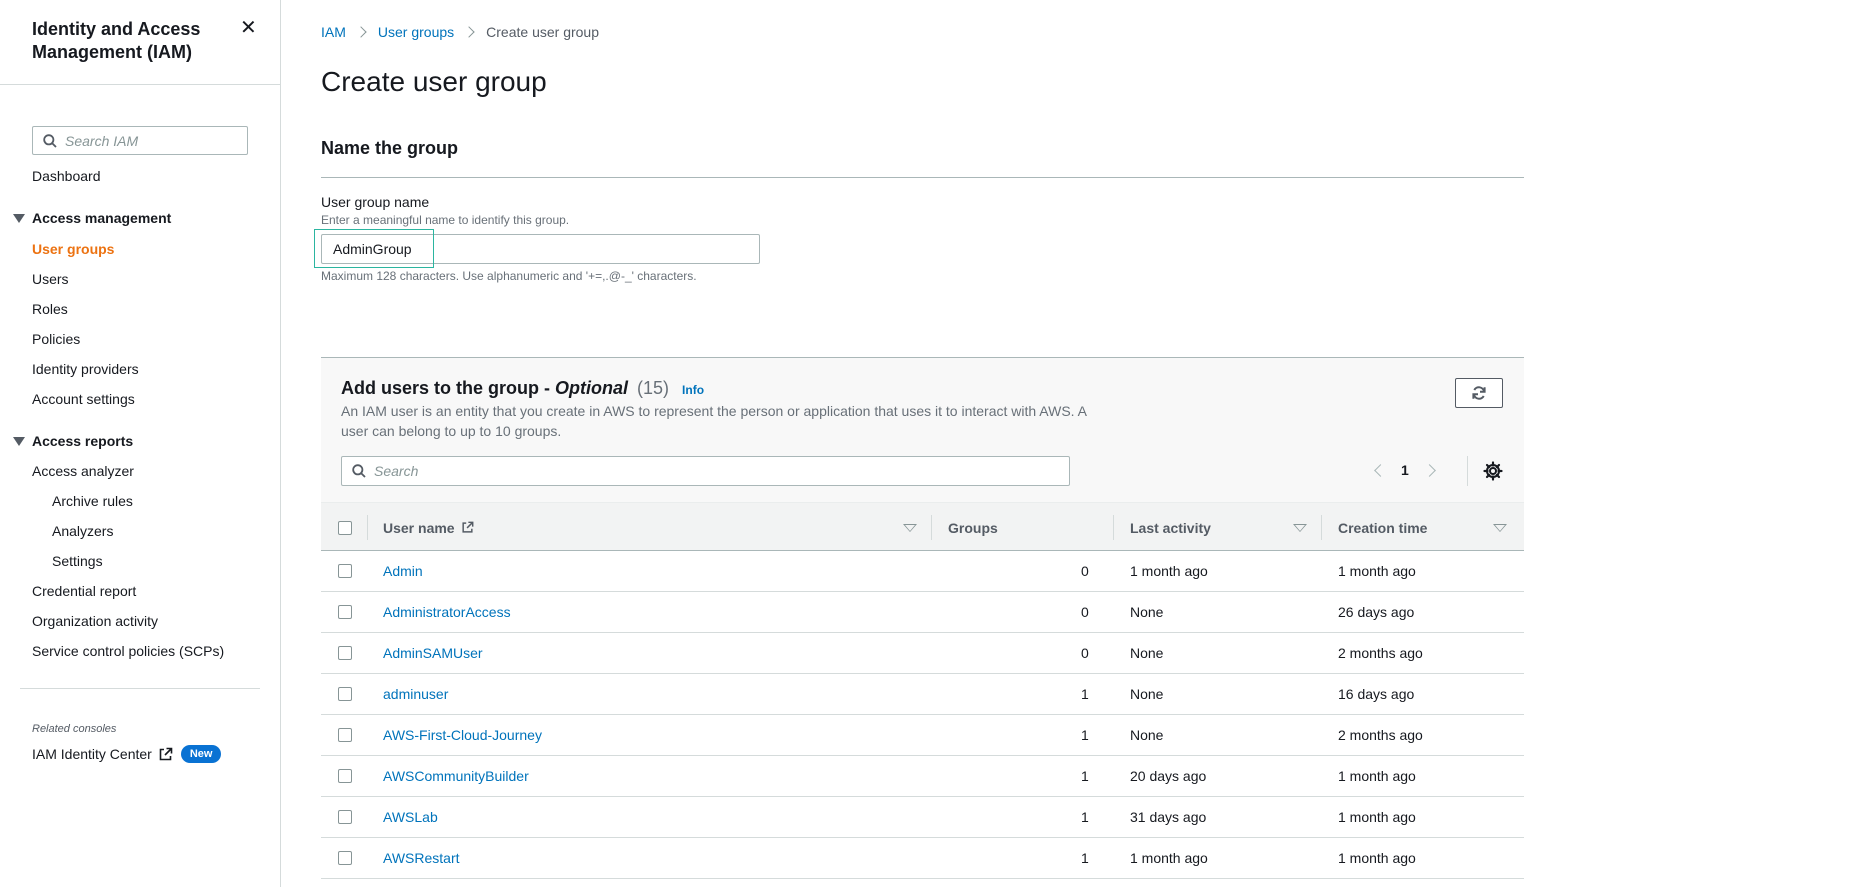  I want to click on related-consoles-label: Related consoles, so click(74, 729).